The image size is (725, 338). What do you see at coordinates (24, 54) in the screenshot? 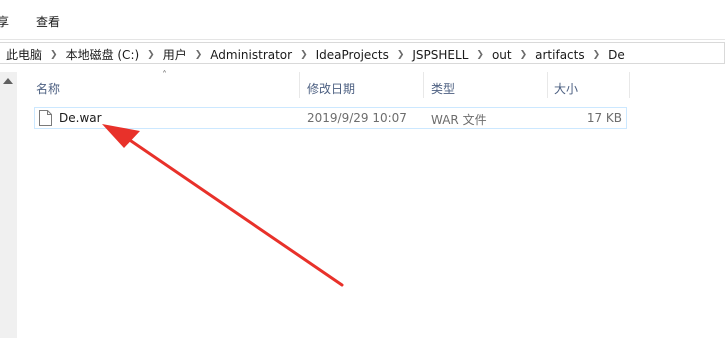
I see `crumb-this-pc: 此电脑` at bounding box center [24, 54].